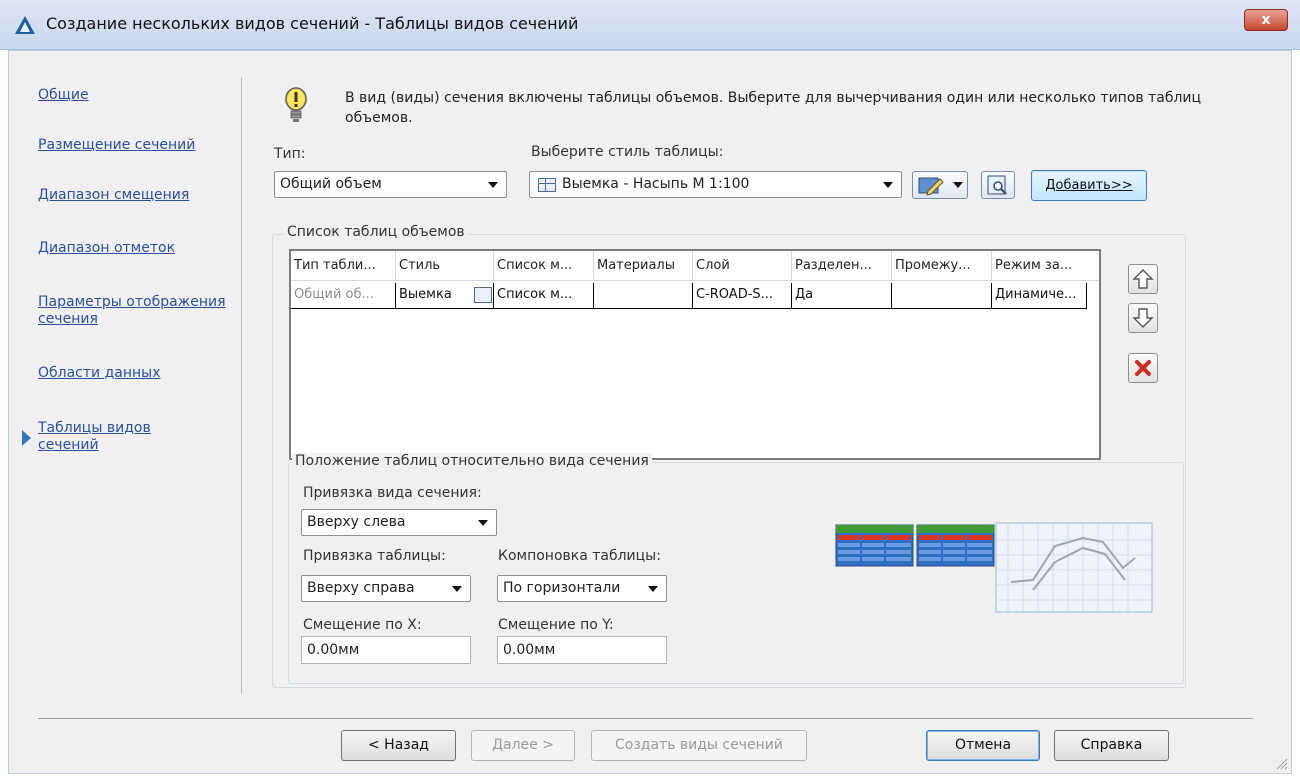 The width and height of the screenshot is (1300, 780). What do you see at coordinates (994, 567) in the screenshot?
I see `layout-preview-image` at bounding box center [994, 567].